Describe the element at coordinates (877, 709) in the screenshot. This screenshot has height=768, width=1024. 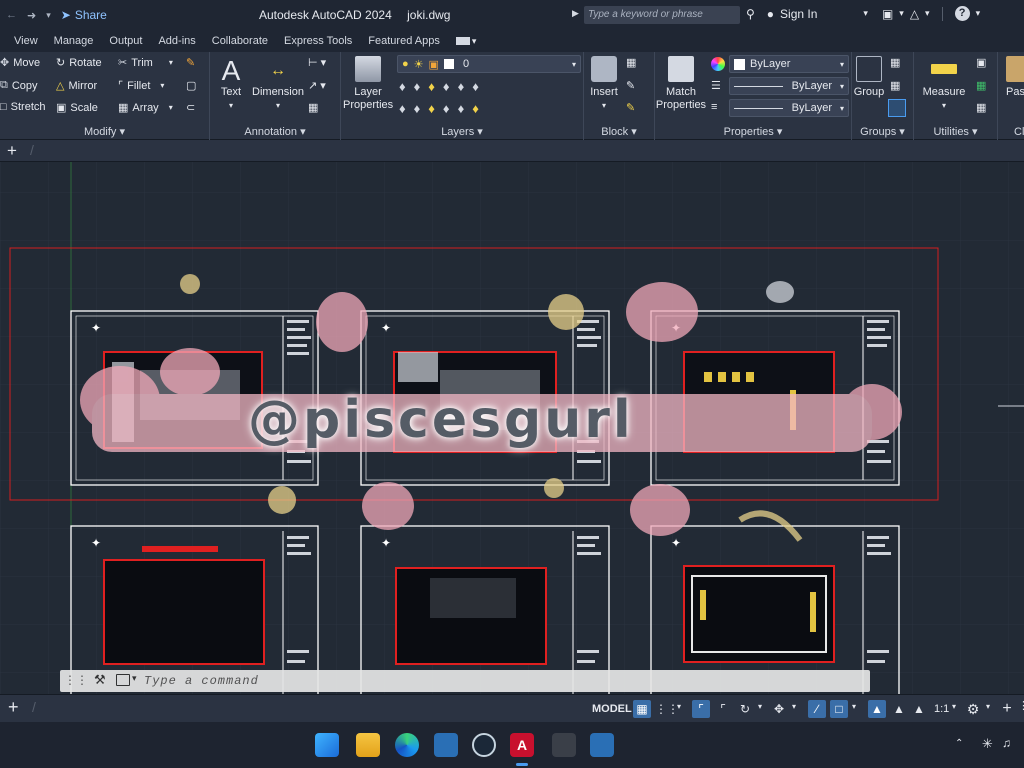
I see `annotation-visibility-icon: ▲` at that location.